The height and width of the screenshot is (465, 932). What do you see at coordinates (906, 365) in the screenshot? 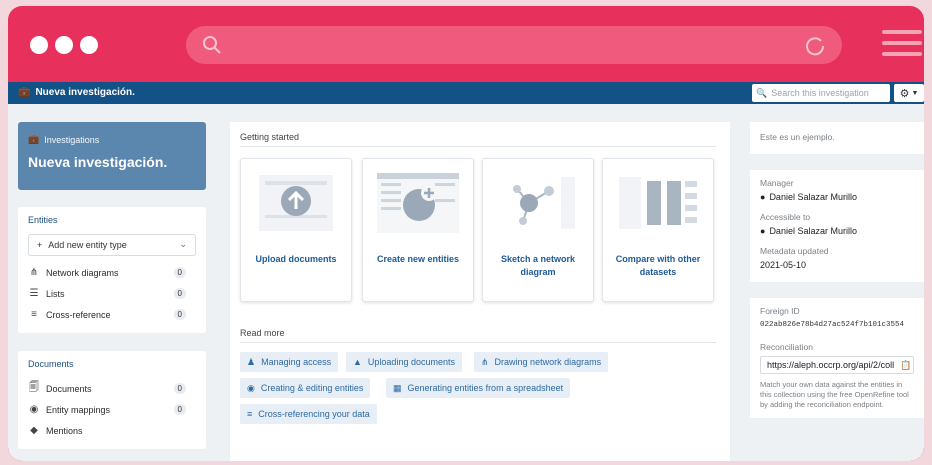
I see `clipboard-icon: 📋` at bounding box center [906, 365].